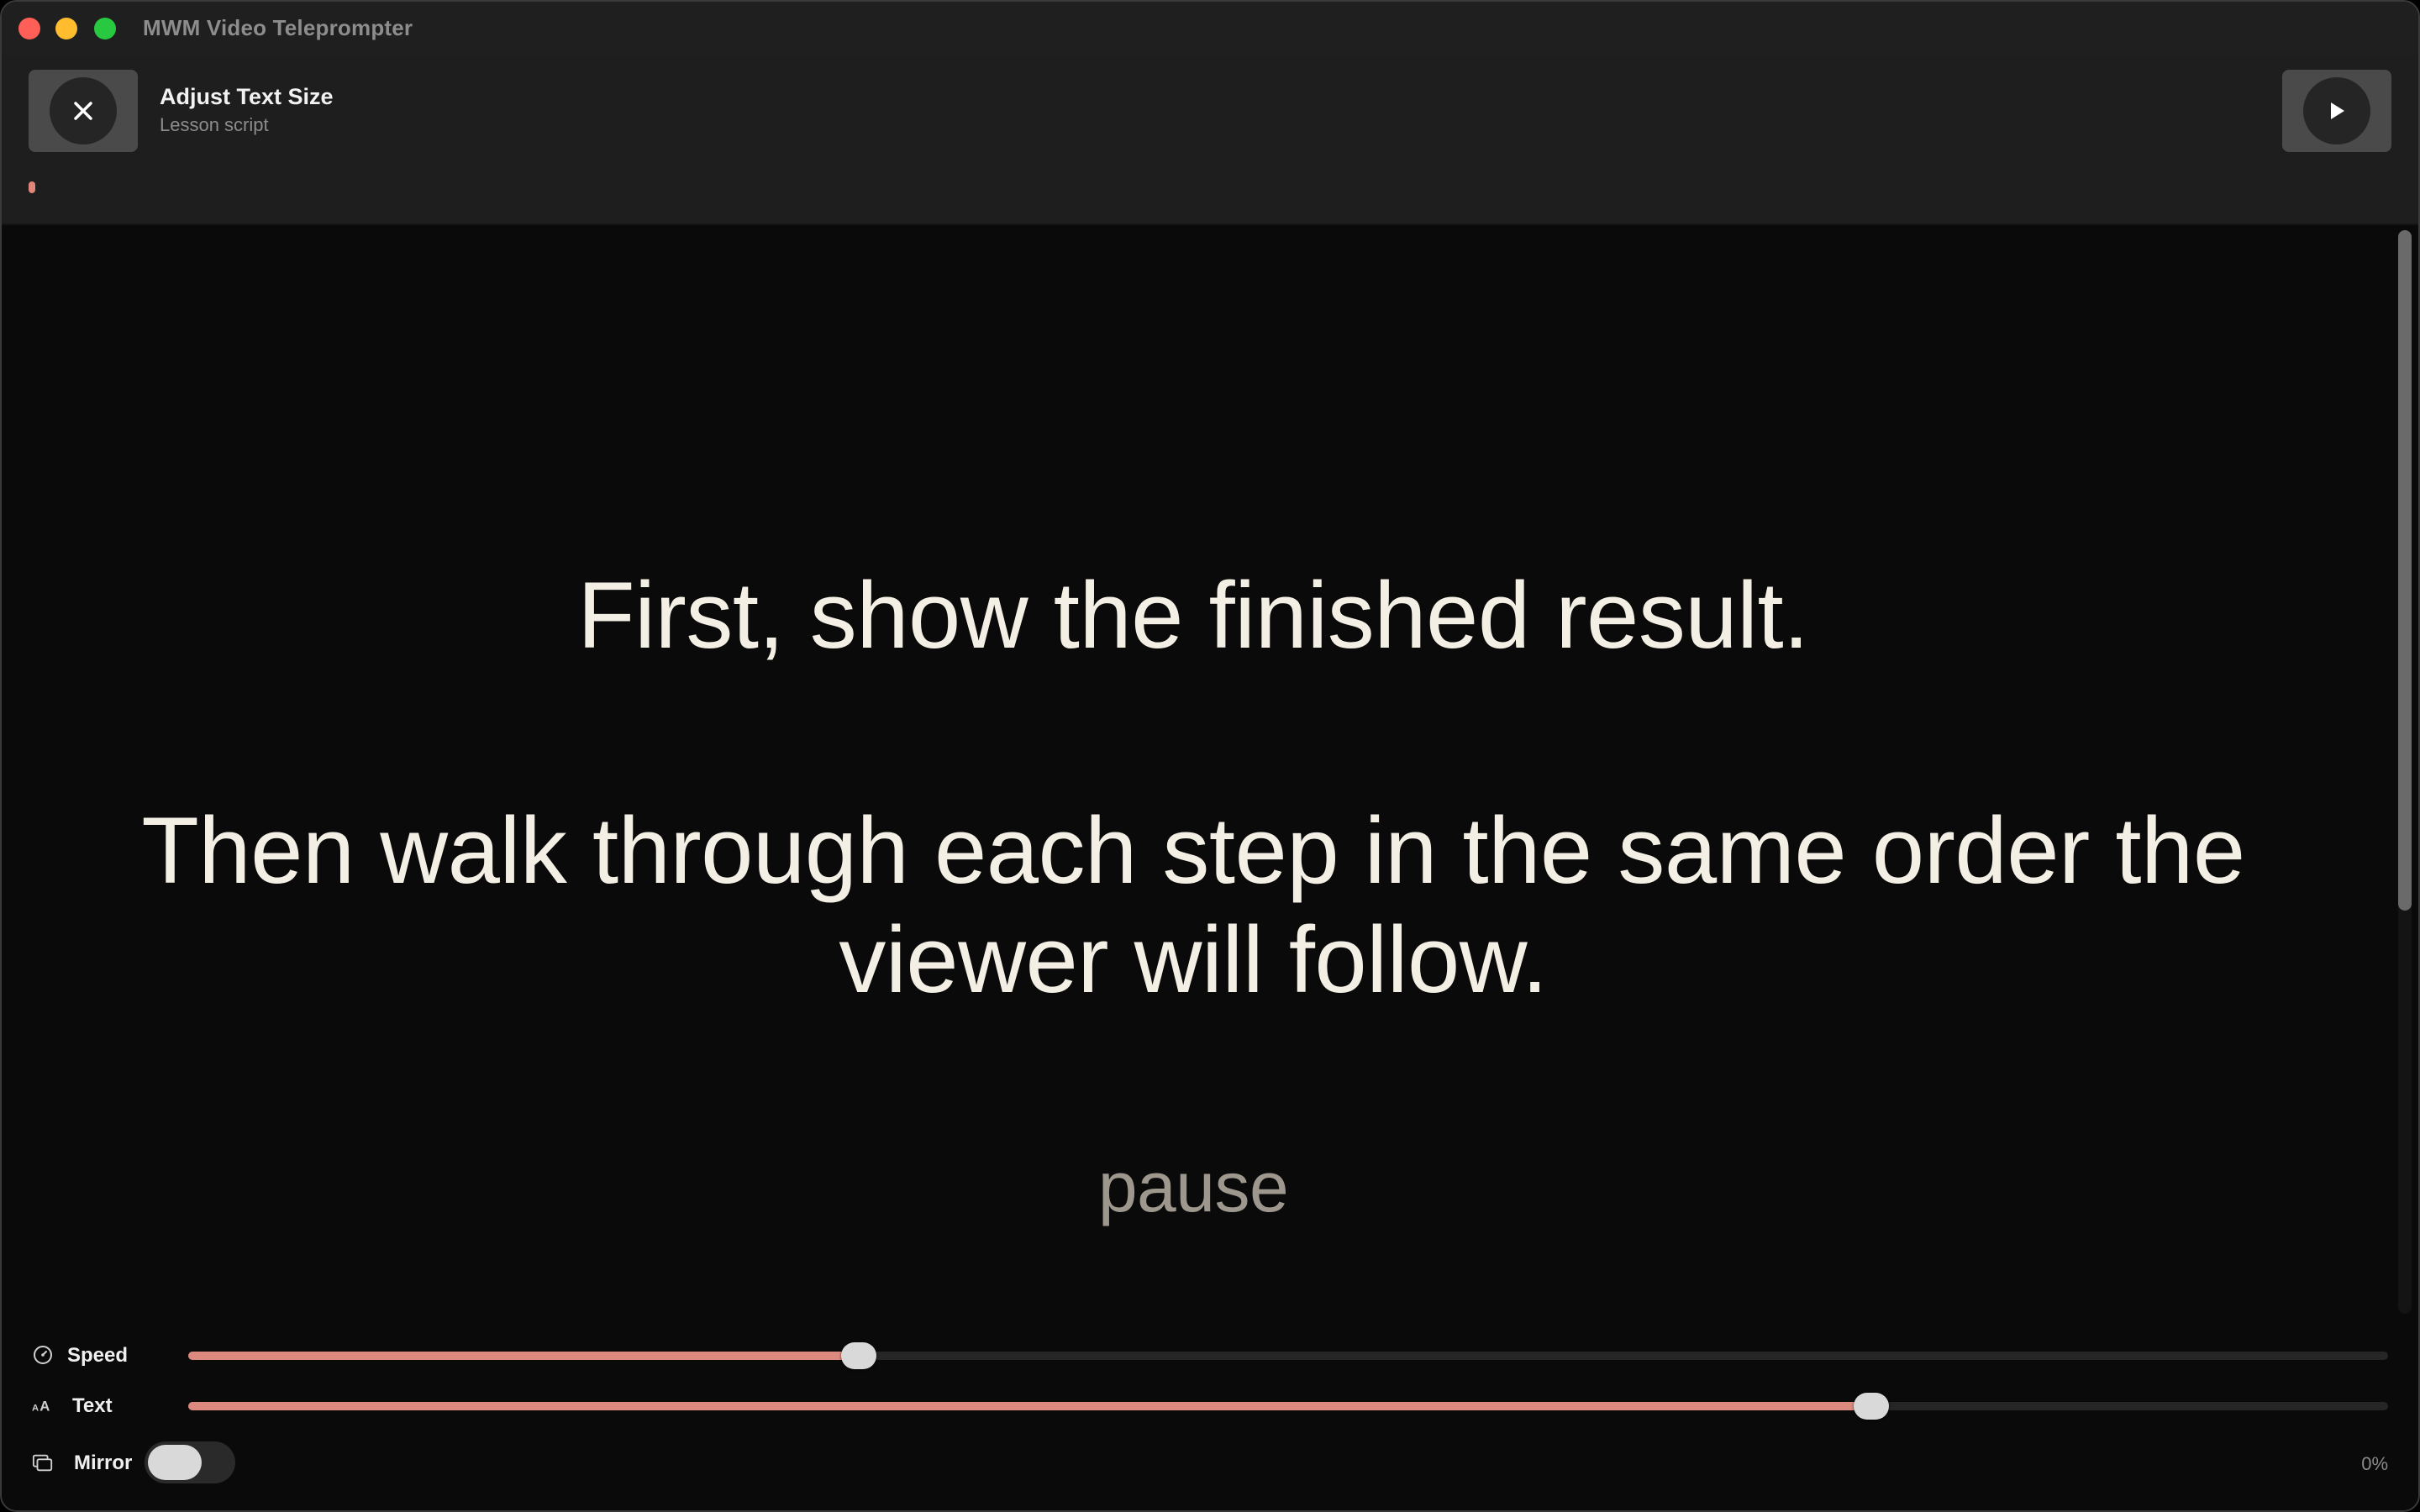 The image size is (2420, 1512). What do you see at coordinates (98, 1355) in the screenshot?
I see `speed-label: Speed` at bounding box center [98, 1355].